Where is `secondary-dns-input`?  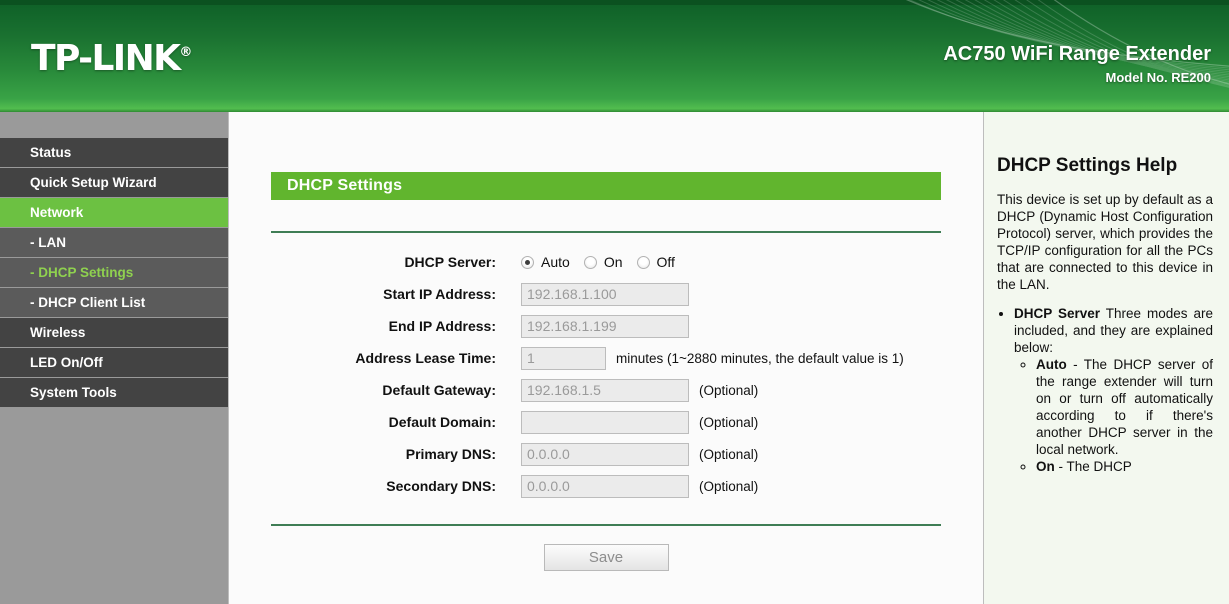 secondary-dns-input is located at coordinates (605, 486).